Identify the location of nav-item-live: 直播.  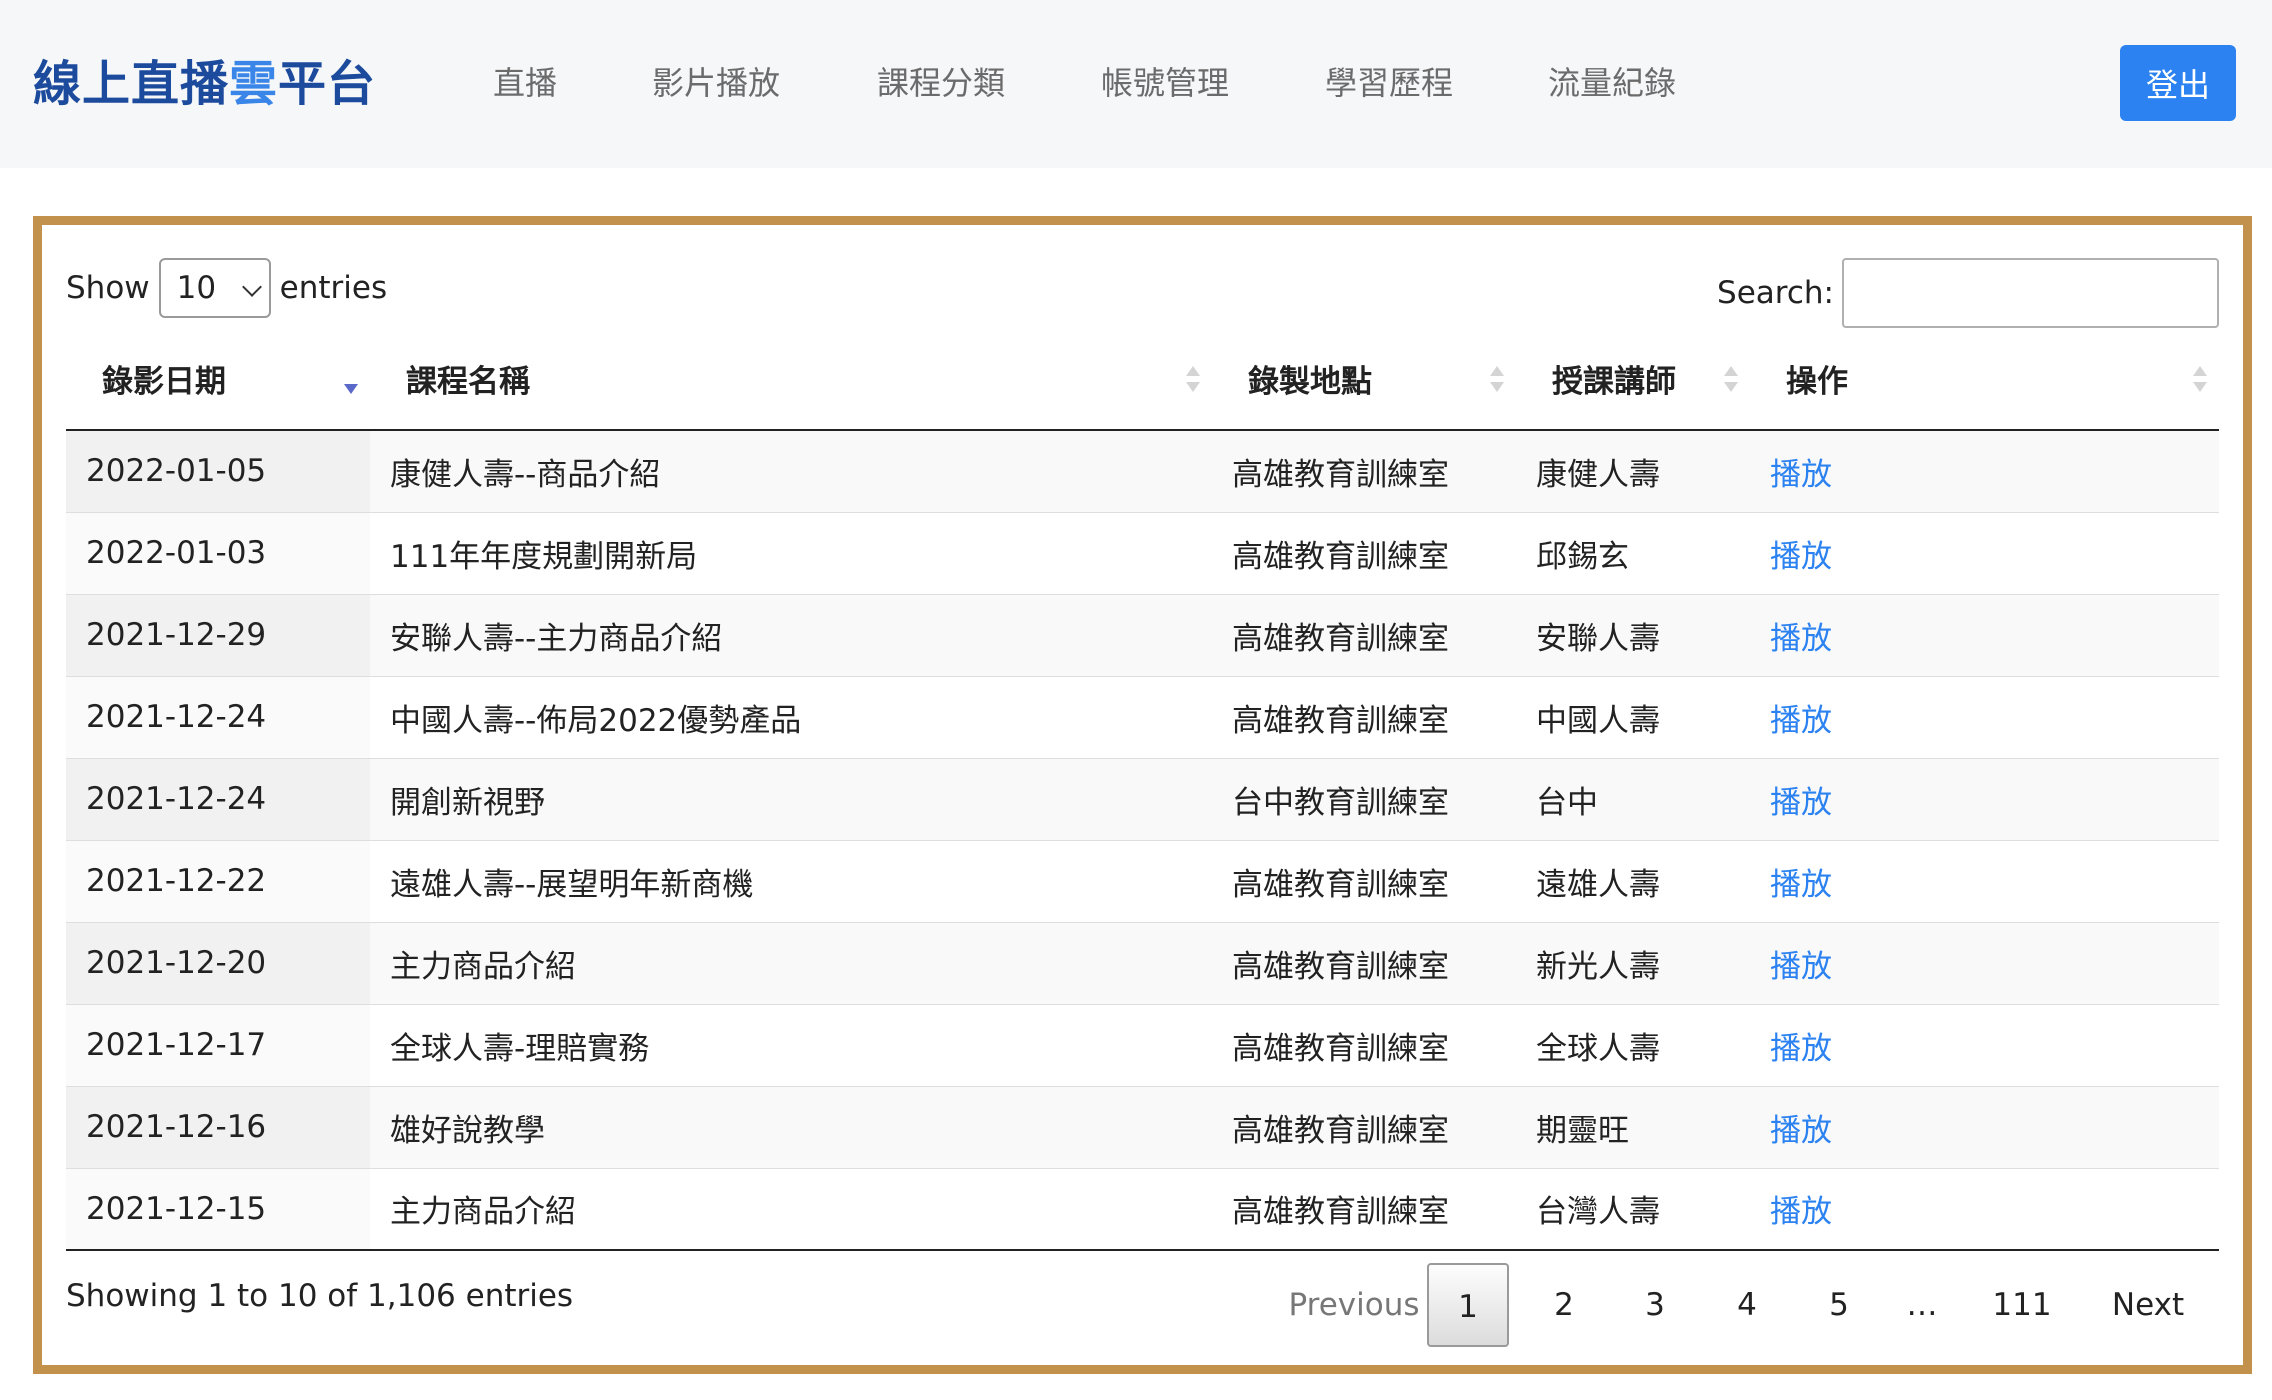
(525, 81).